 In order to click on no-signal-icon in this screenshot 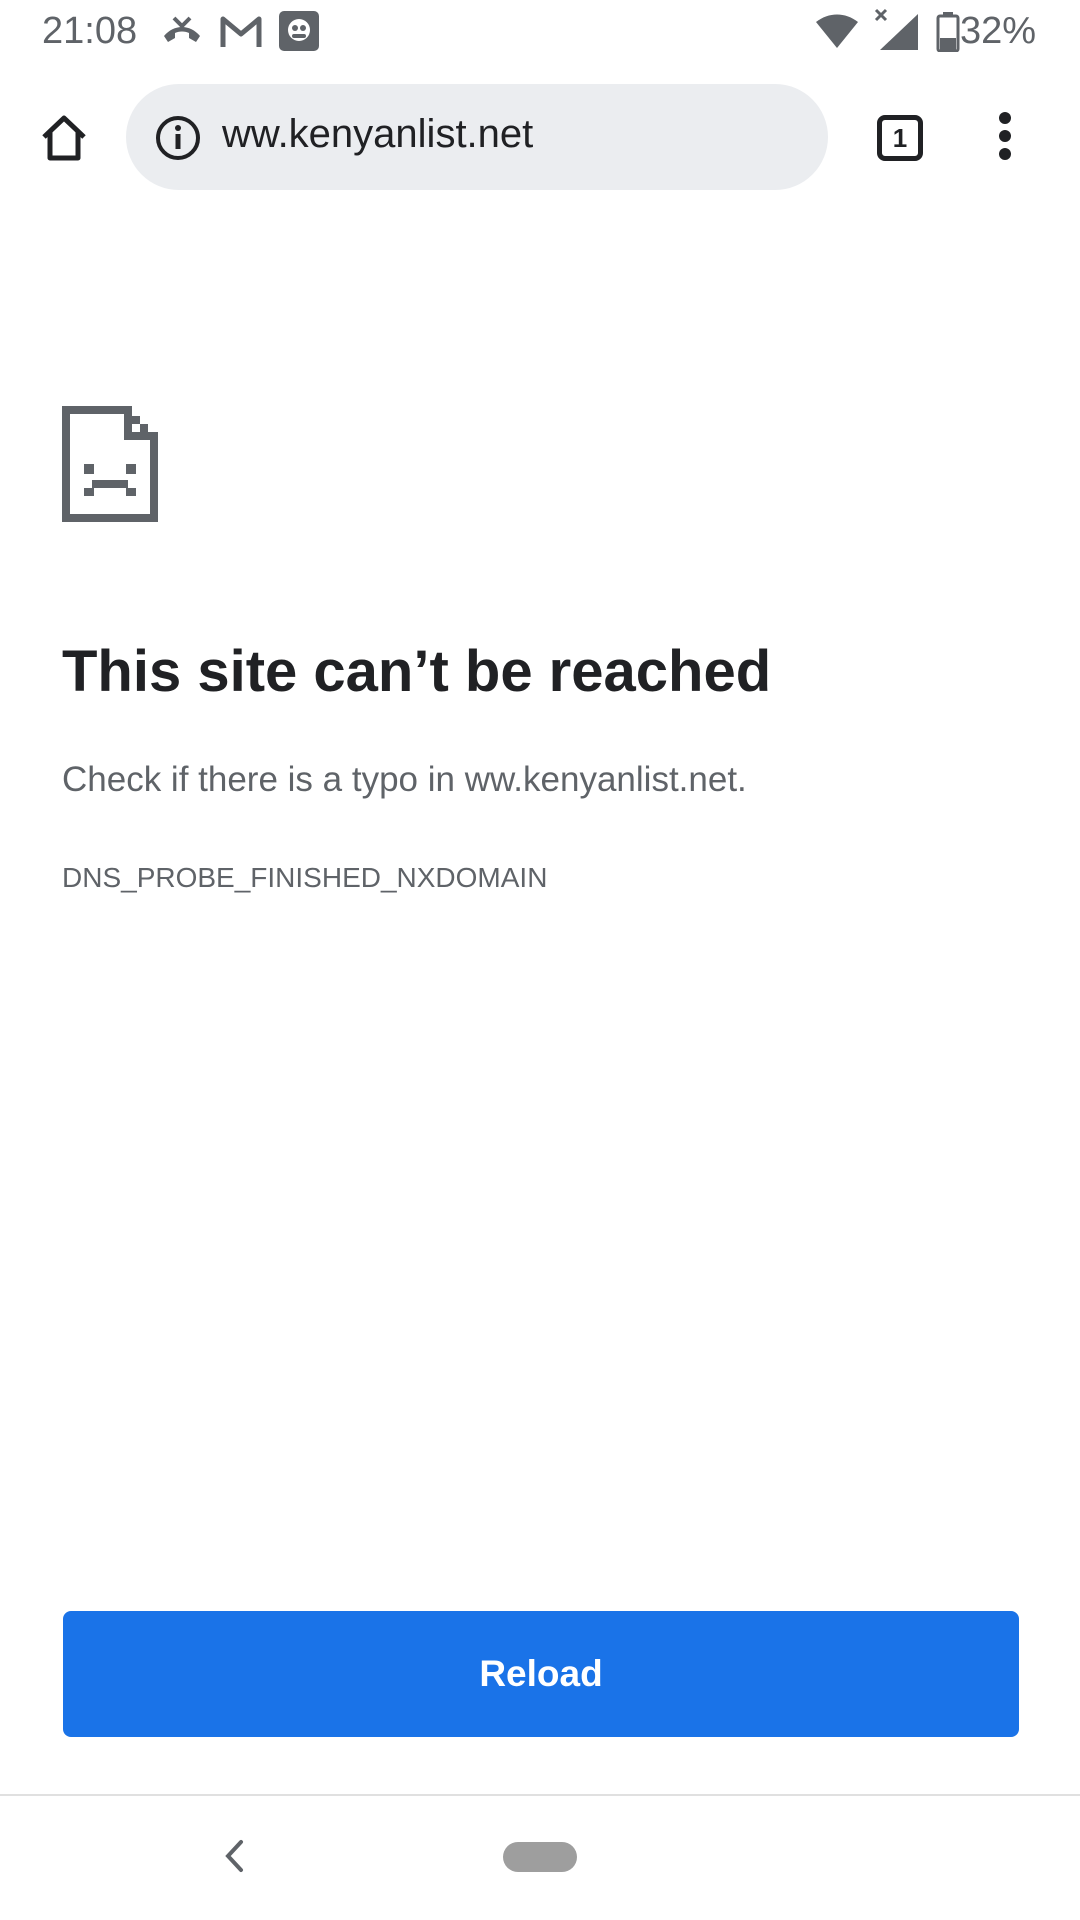, I will do `click(896, 32)`.